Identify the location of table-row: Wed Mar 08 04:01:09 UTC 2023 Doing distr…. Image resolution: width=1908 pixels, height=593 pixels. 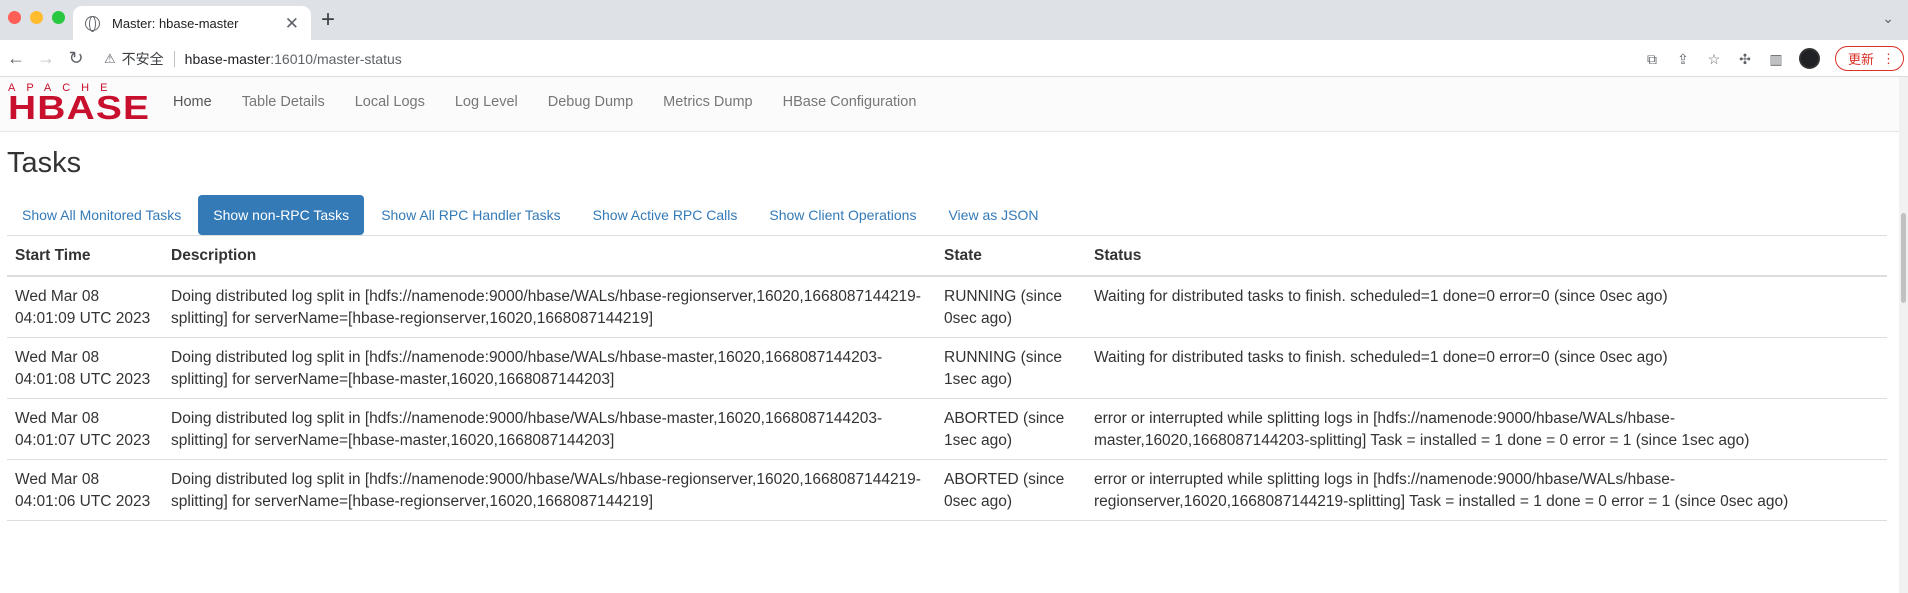
(947, 307).